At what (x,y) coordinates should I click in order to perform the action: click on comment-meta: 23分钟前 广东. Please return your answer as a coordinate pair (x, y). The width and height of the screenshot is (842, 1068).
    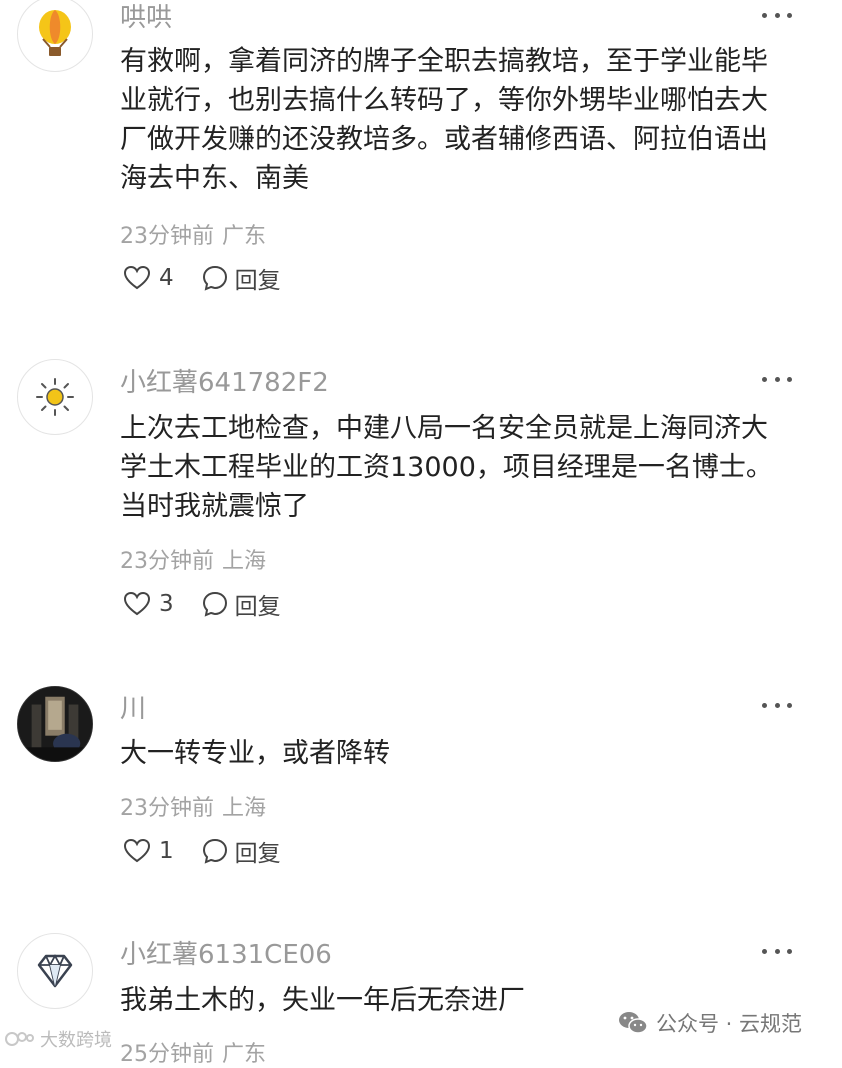
    Looking at the image, I should click on (193, 234).